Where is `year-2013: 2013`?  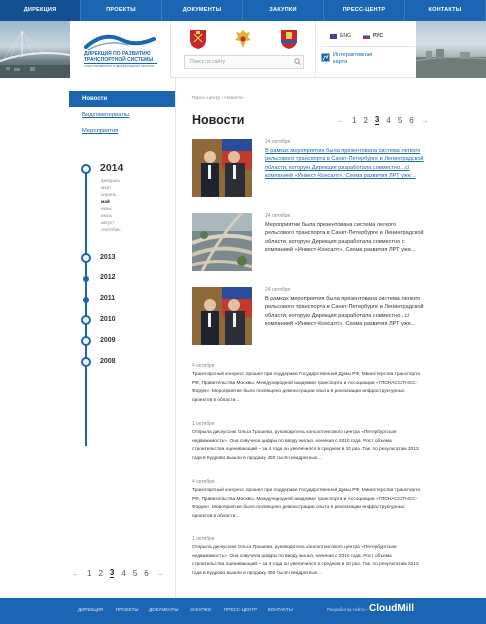 year-2013: 2013 is located at coordinates (108, 257).